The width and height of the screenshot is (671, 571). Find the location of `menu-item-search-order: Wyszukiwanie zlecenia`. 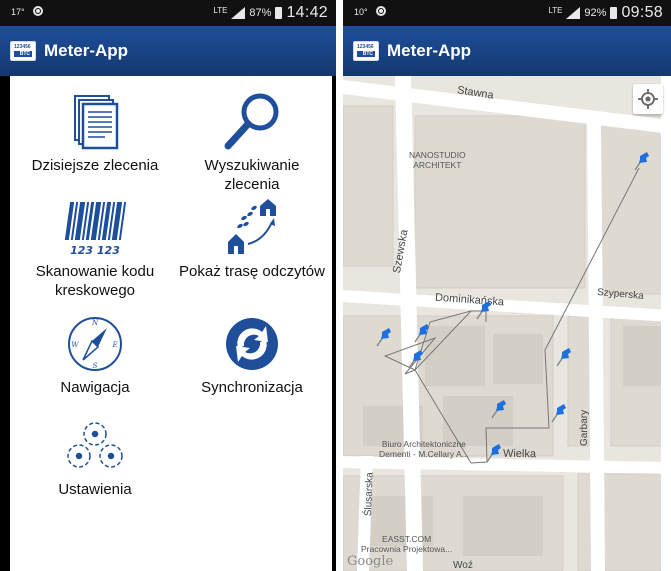

menu-item-search-order: Wyszukiwanie zlecenia is located at coordinates (251, 142).